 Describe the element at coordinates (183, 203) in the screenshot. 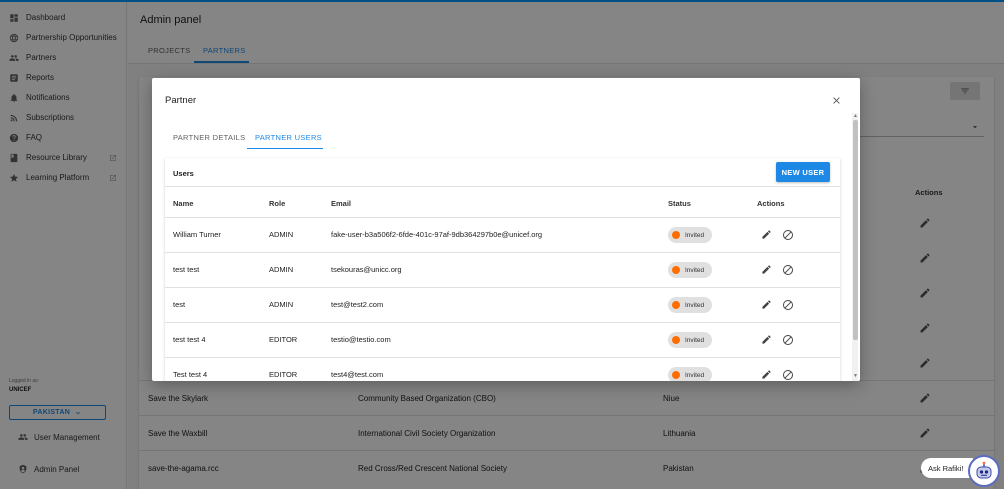

I see `column-header-name: Name` at that location.